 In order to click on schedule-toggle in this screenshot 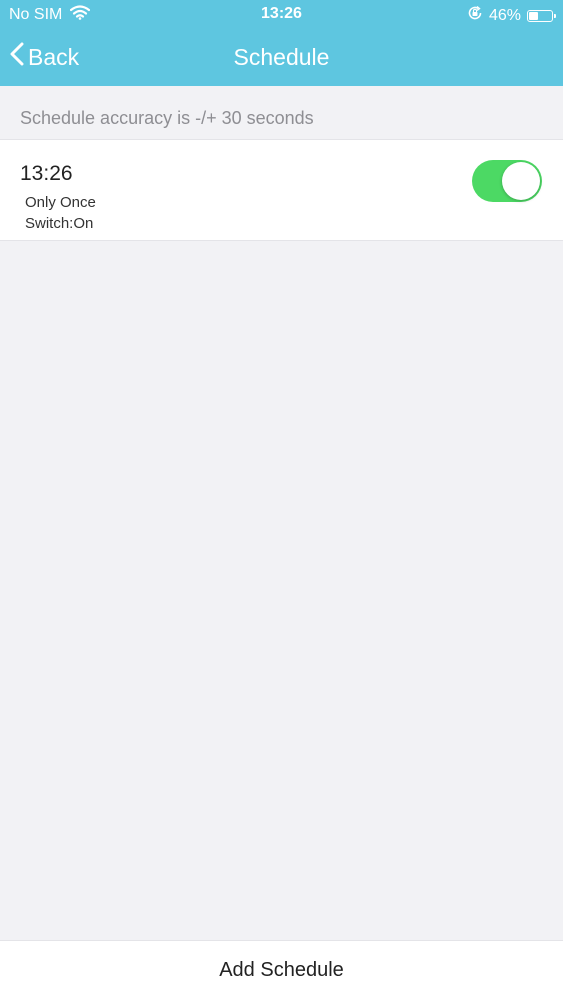, I will do `click(507, 181)`.